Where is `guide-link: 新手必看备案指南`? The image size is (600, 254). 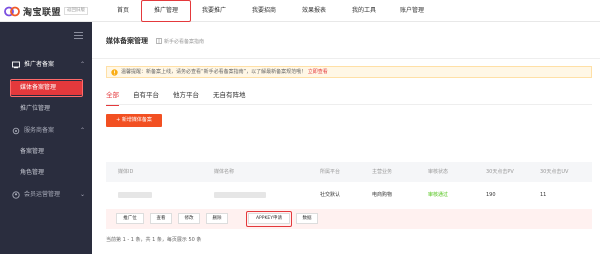 guide-link: 新手必看备案指南 is located at coordinates (180, 41).